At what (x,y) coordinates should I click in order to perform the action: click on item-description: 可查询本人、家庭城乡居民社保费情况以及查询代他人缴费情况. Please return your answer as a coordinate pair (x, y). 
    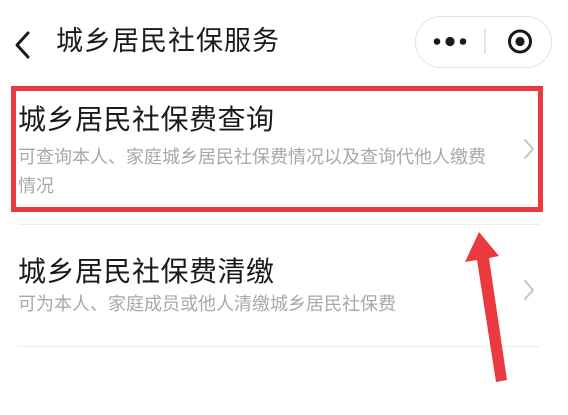
    Looking at the image, I should click on (252, 172).